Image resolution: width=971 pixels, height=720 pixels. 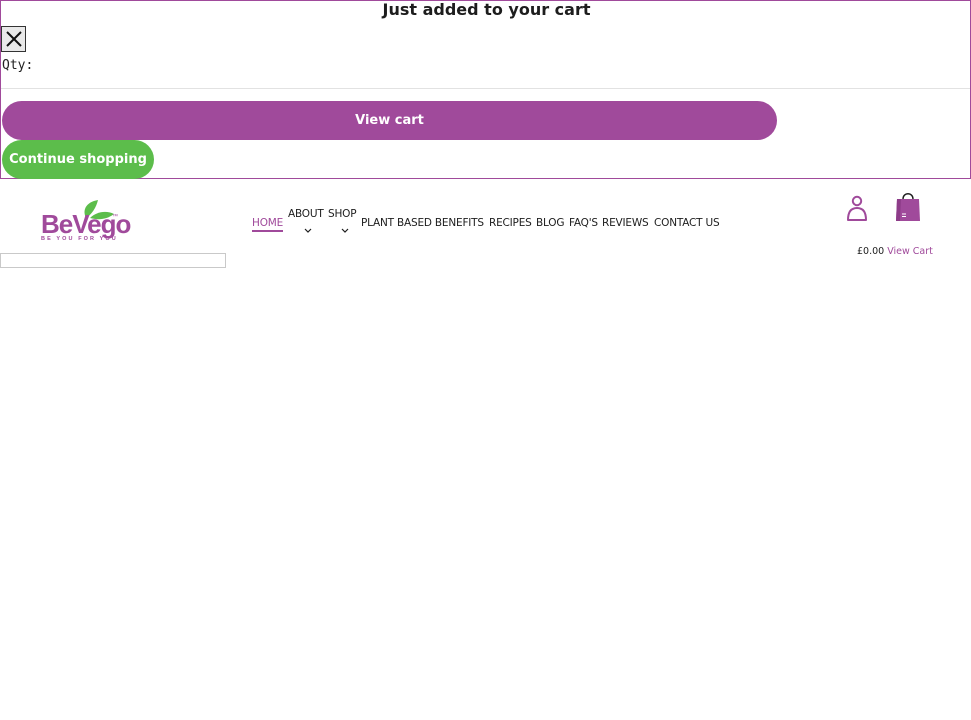 What do you see at coordinates (510, 223) in the screenshot?
I see `nav-item-recipes: RECIPES` at bounding box center [510, 223].